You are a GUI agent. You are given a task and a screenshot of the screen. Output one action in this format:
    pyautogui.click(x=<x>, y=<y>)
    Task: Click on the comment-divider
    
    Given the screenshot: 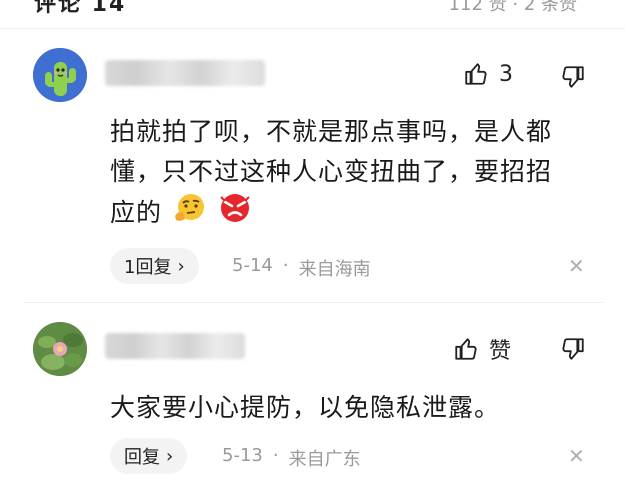 What is the action you would take?
    pyautogui.click(x=314, y=302)
    